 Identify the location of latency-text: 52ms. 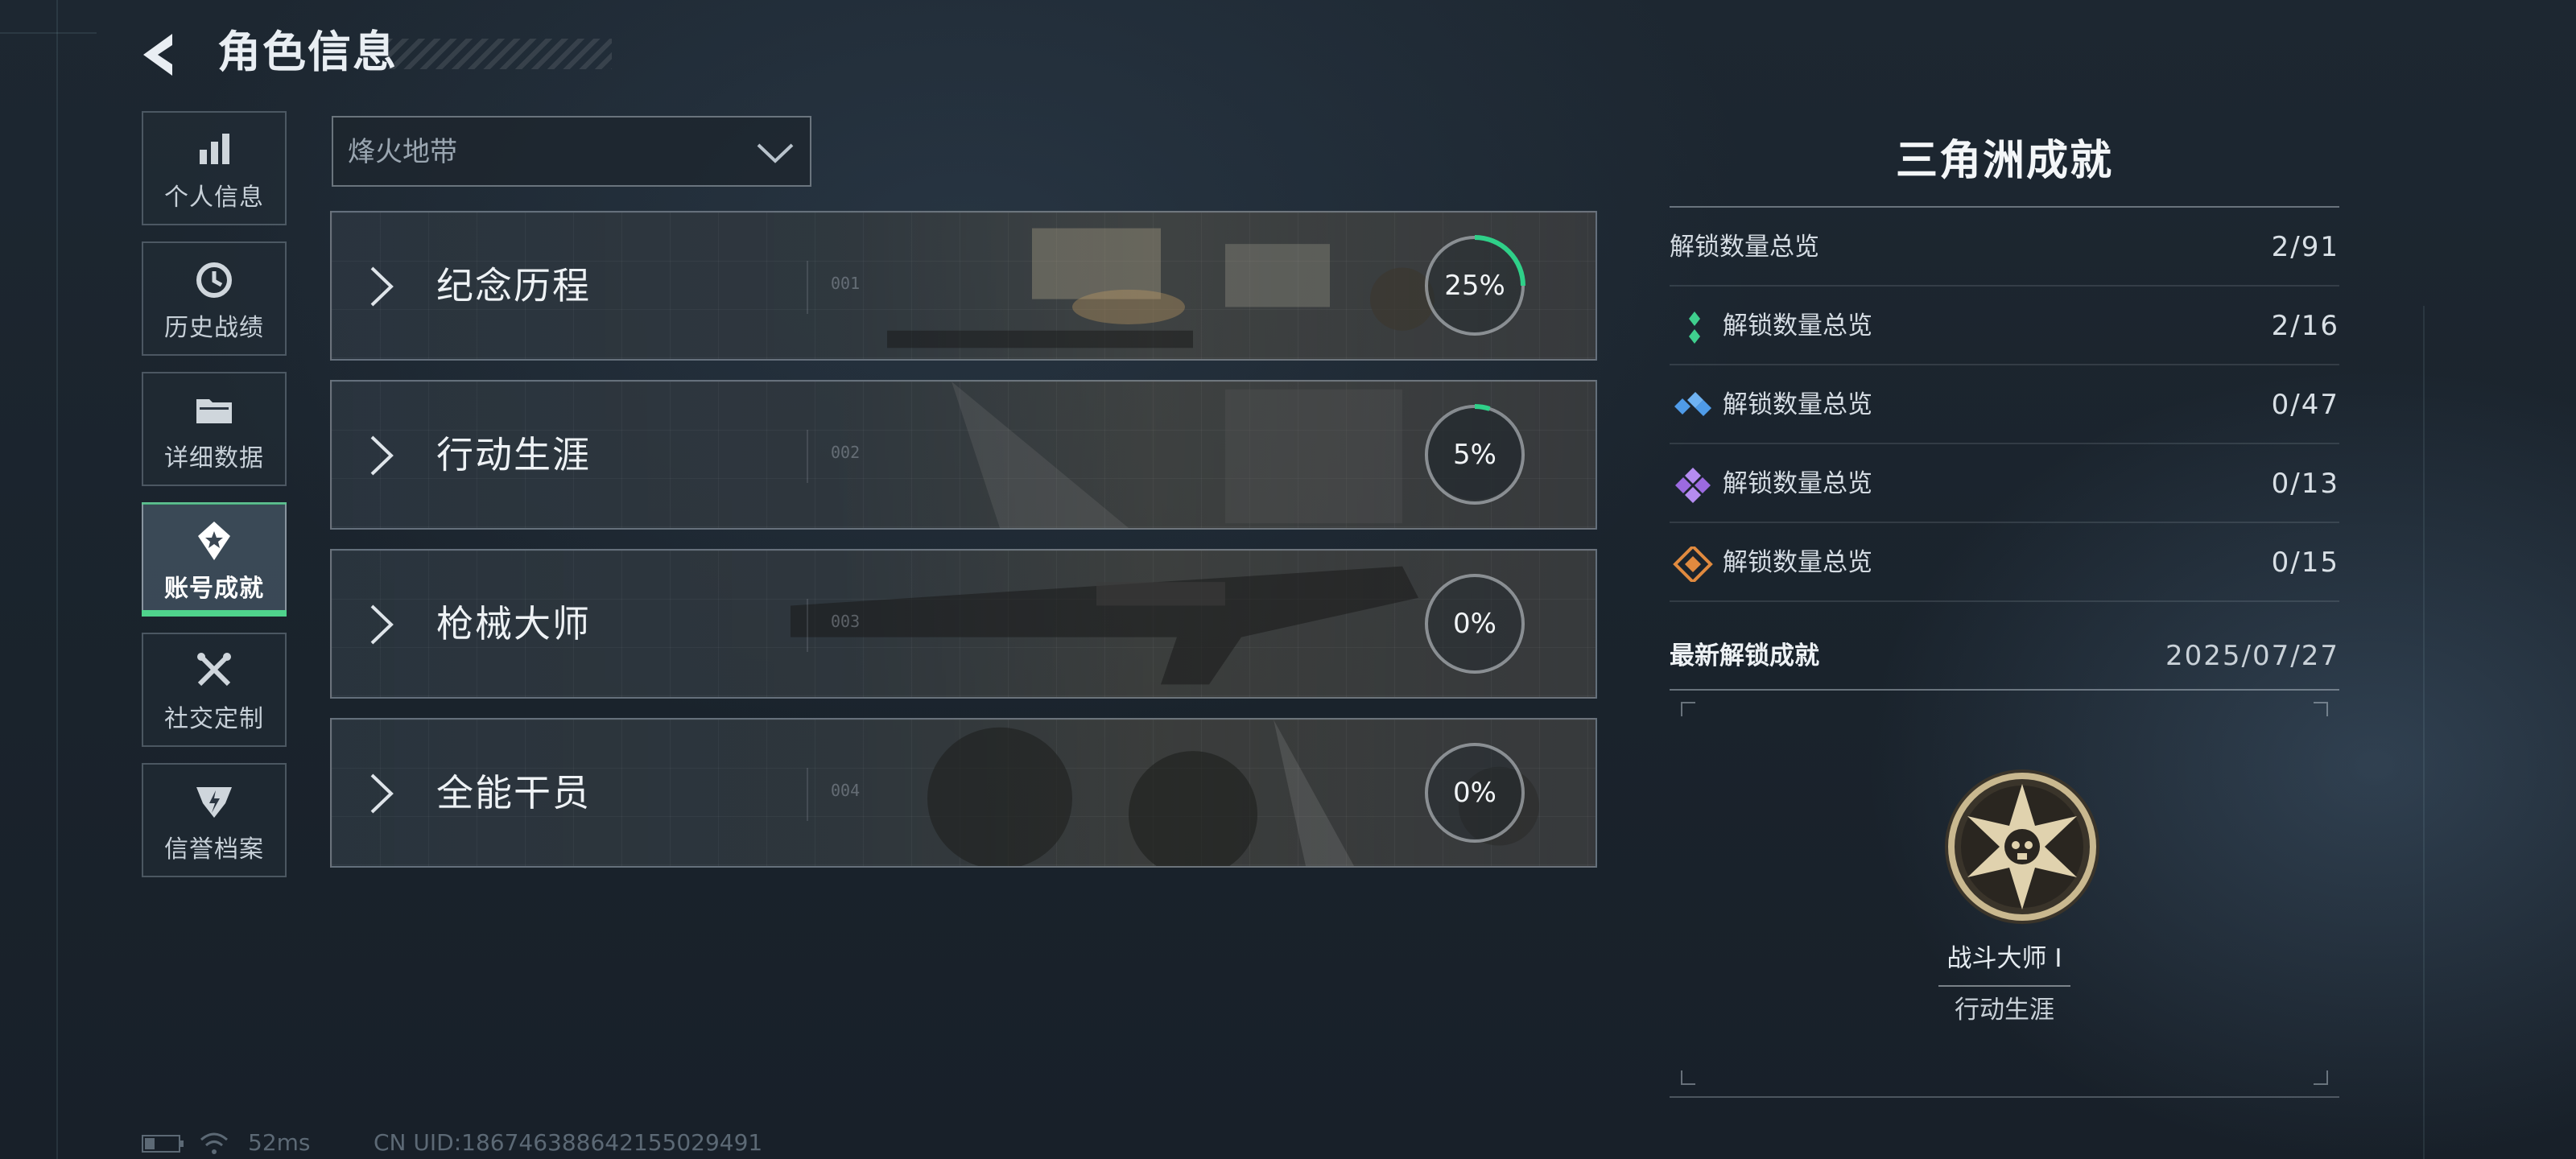
(279, 1142).